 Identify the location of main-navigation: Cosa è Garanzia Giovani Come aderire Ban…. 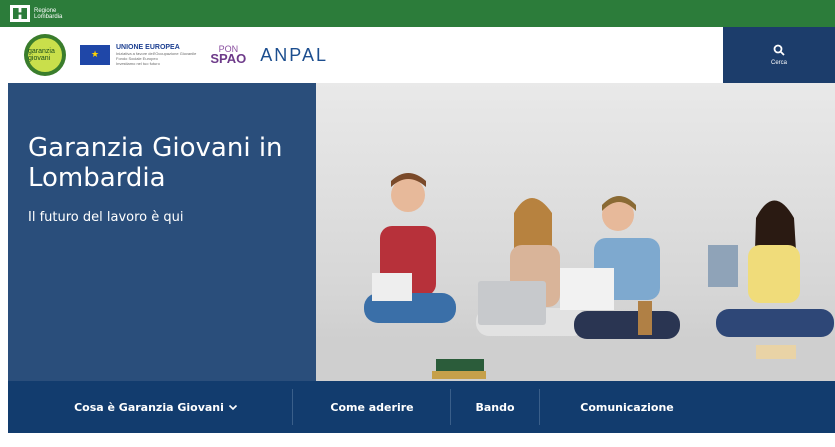
(421, 407).